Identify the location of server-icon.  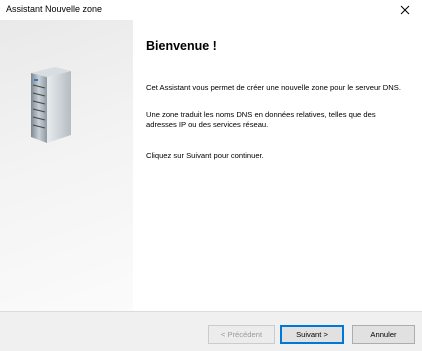
(51, 105).